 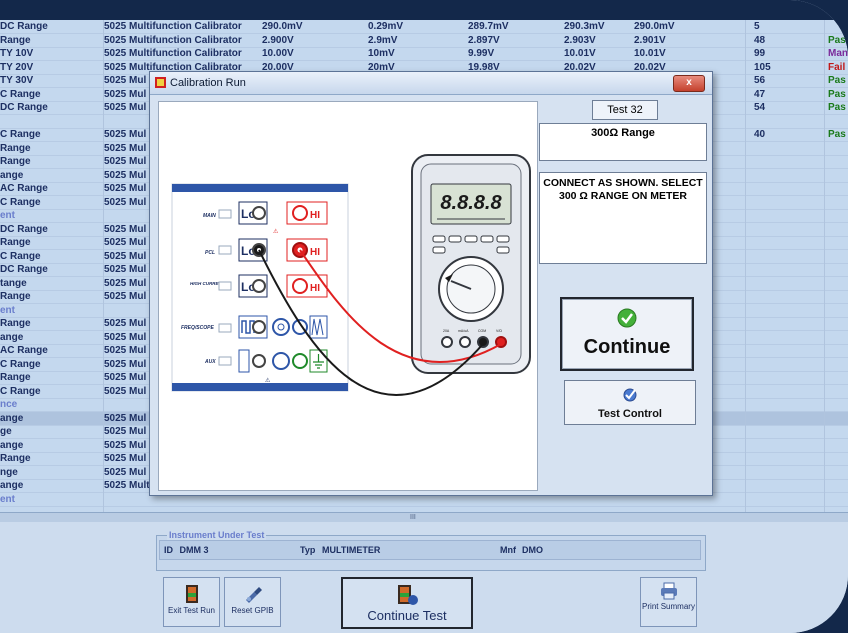 What do you see at coordinates (463, 331) in the screenshot?
I see `meter-jack-label: mA/uA` at bounding box center [463, 331].